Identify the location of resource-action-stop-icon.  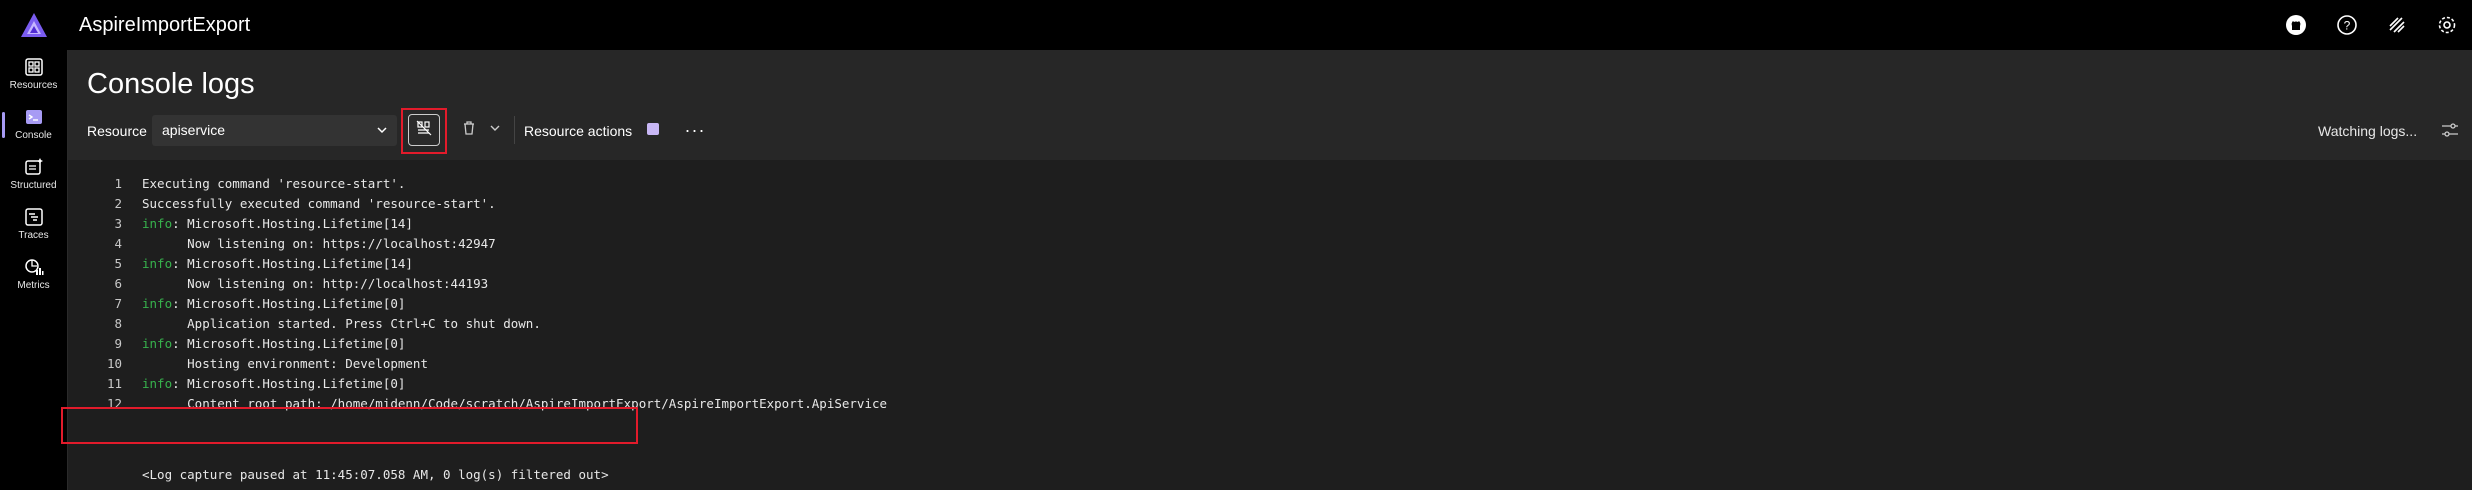
(653, 129).